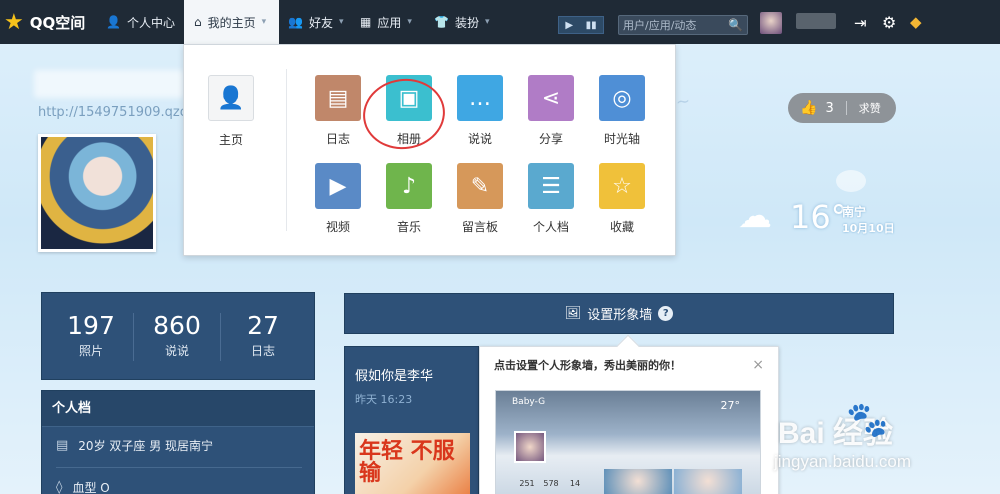  What do you see at coordinates (860, 23) in the screenshot?
I see `logout-icon: ⇥` at bounding box center [860, 23].